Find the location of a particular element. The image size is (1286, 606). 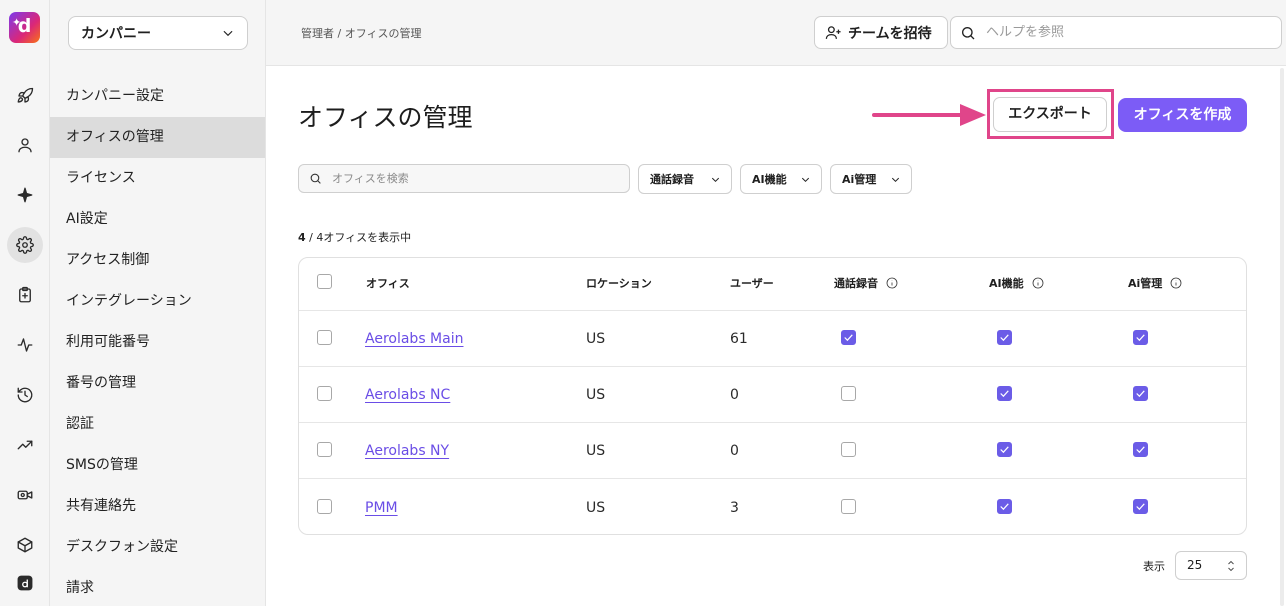

office-name-link: Aerolabs NY is located at coordinates (407, 451).